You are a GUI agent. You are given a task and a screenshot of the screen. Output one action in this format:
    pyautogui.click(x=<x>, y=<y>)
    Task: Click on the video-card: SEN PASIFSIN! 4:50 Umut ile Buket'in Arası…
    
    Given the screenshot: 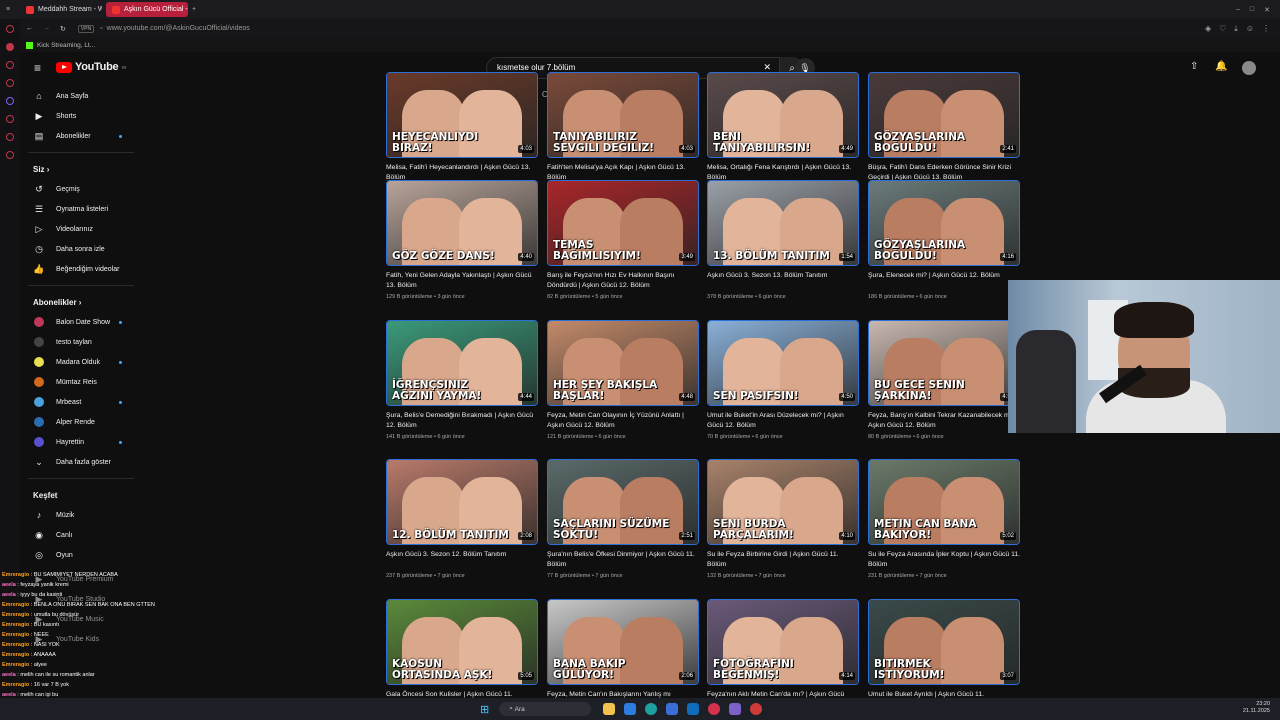 What is the action you would take?
    pyautogui.click(x=783, y=380)
    